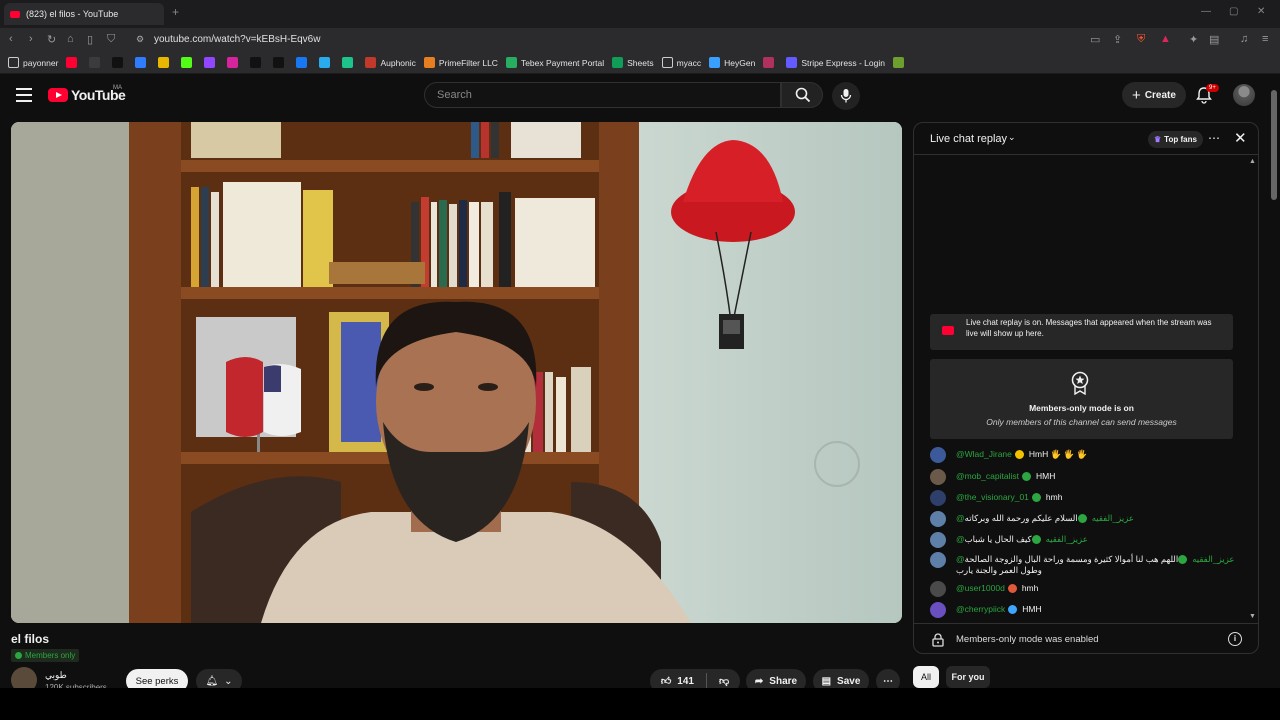 The image size is (1280, 720). Describe the element at coordinates (1265, 39) in the screenshot. I see `browser-menu-icon: ≡` at that location.